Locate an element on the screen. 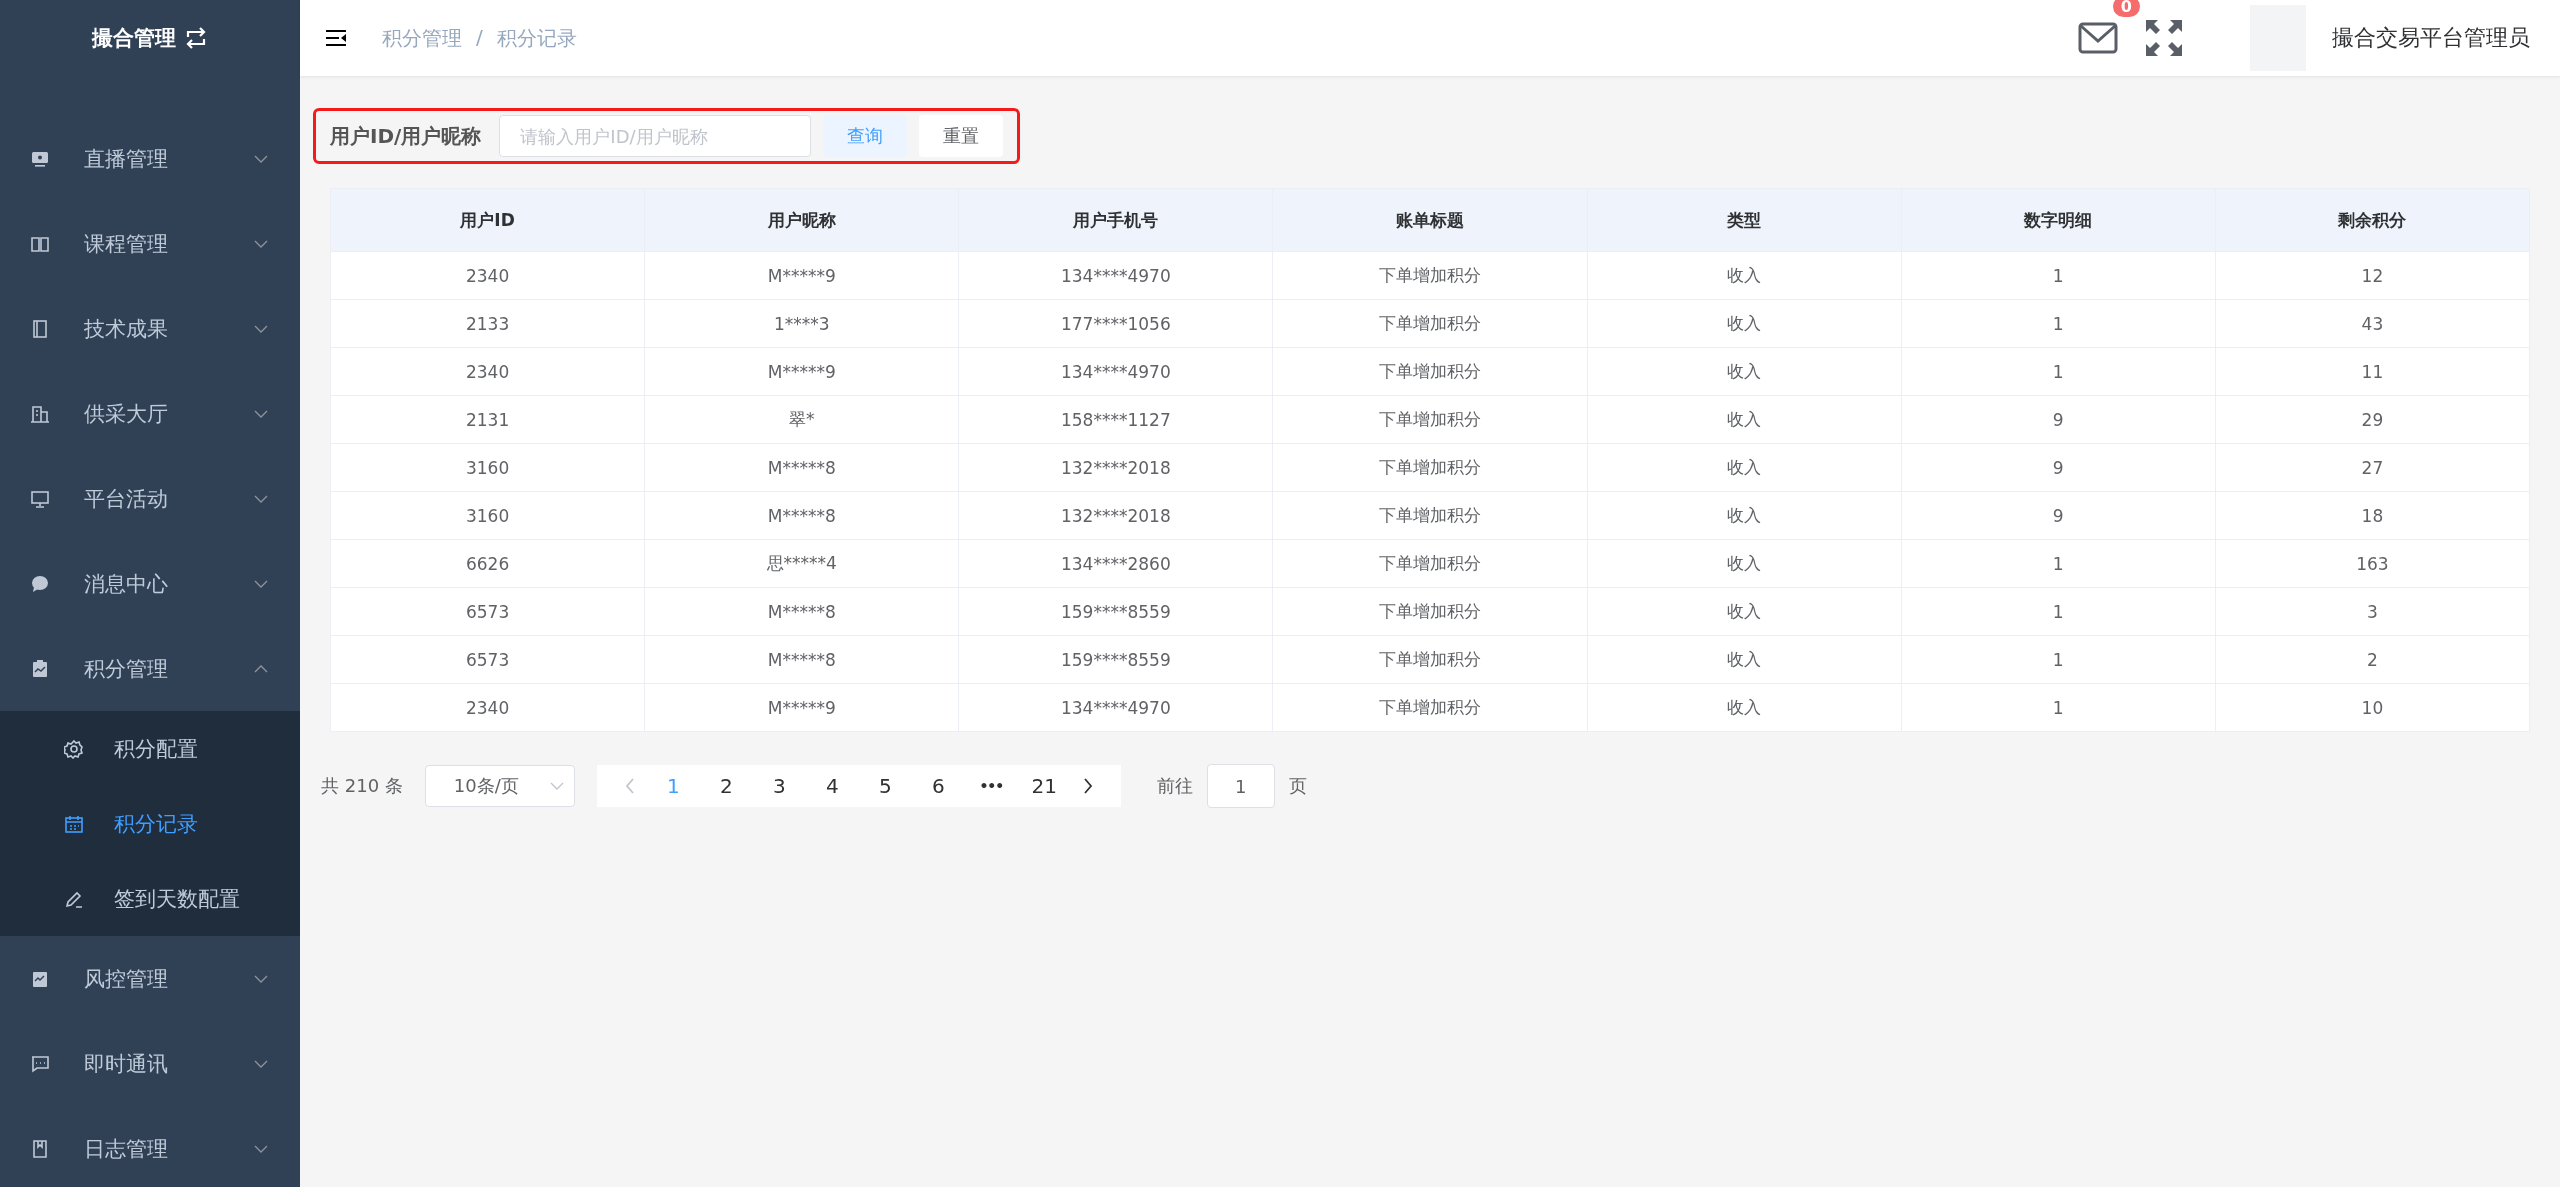 This screenshot has width=2560, height=1187. doc-icon is located at coordinates (40, 328).